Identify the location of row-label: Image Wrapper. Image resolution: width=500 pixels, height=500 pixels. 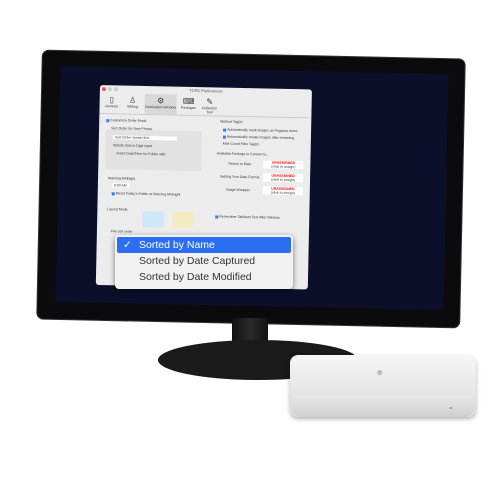
(237, 190).